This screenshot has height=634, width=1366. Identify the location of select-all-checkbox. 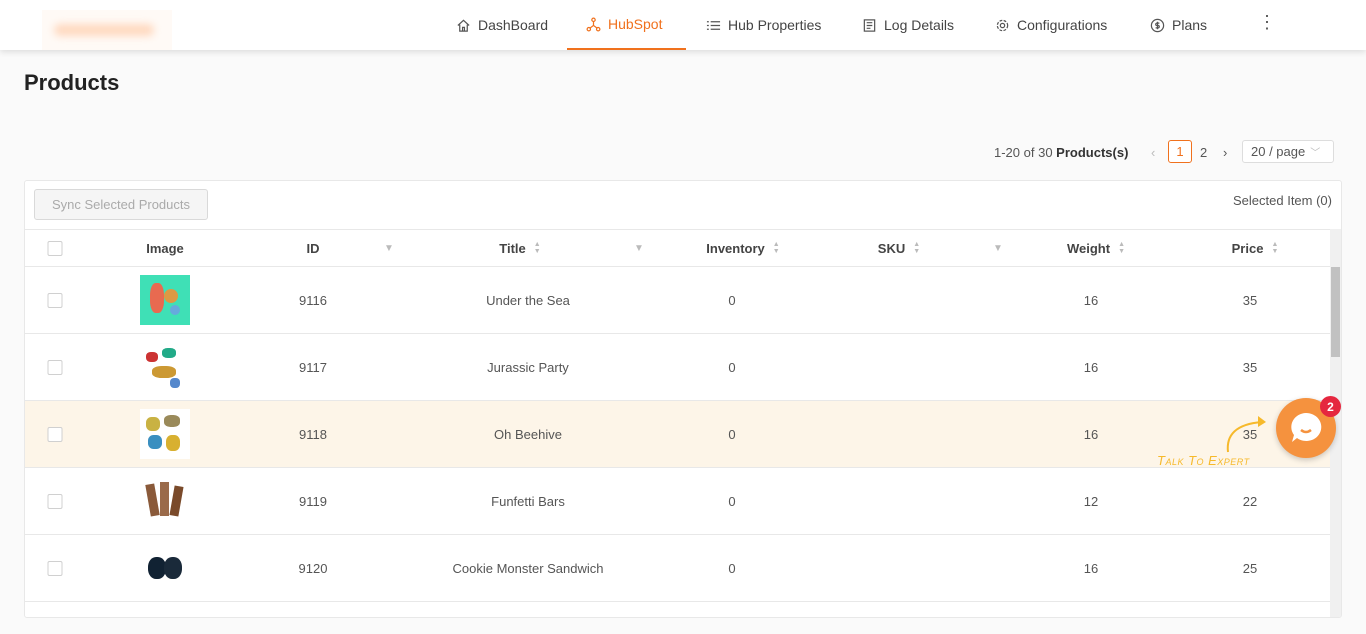
(55, 248).